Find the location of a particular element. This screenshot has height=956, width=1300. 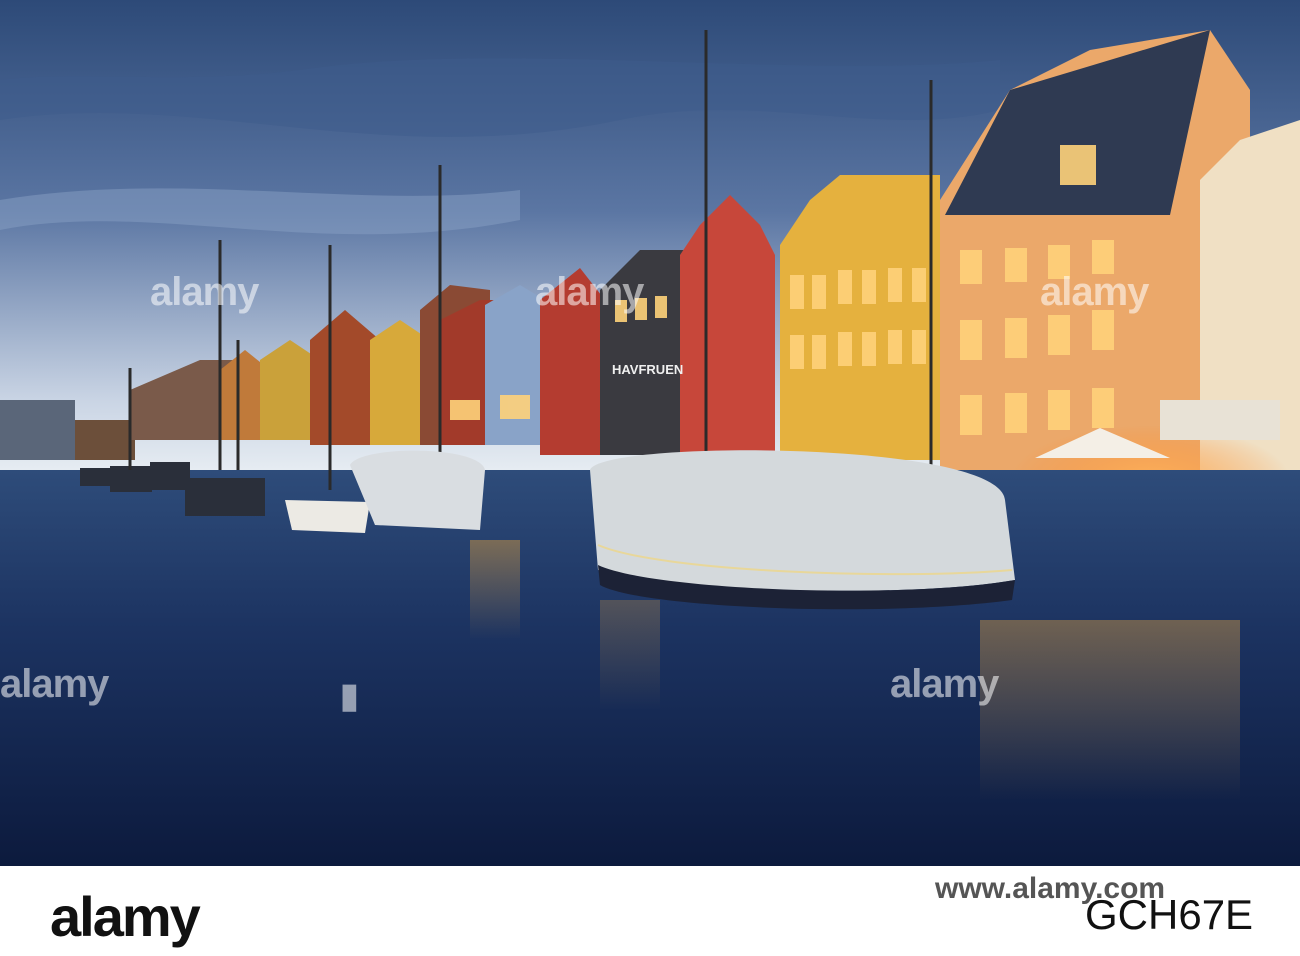

alamy-logo: alamy is located at coordinates (125, 916).